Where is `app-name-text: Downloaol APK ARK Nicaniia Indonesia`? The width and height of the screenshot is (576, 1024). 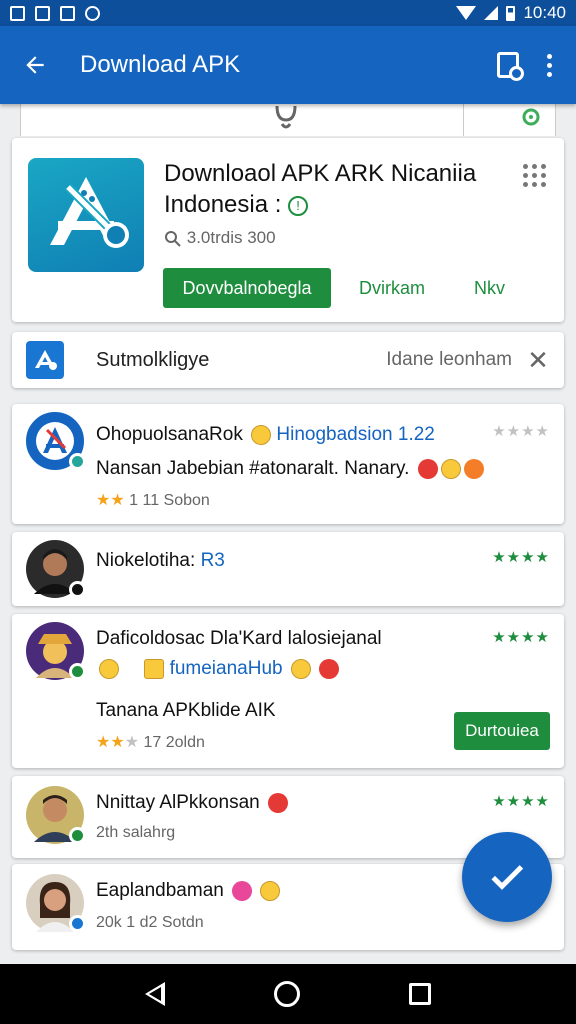 app-name-text: Downloaol APK ARK Nicaniia Indonesia is located at coordinates (320, 189).